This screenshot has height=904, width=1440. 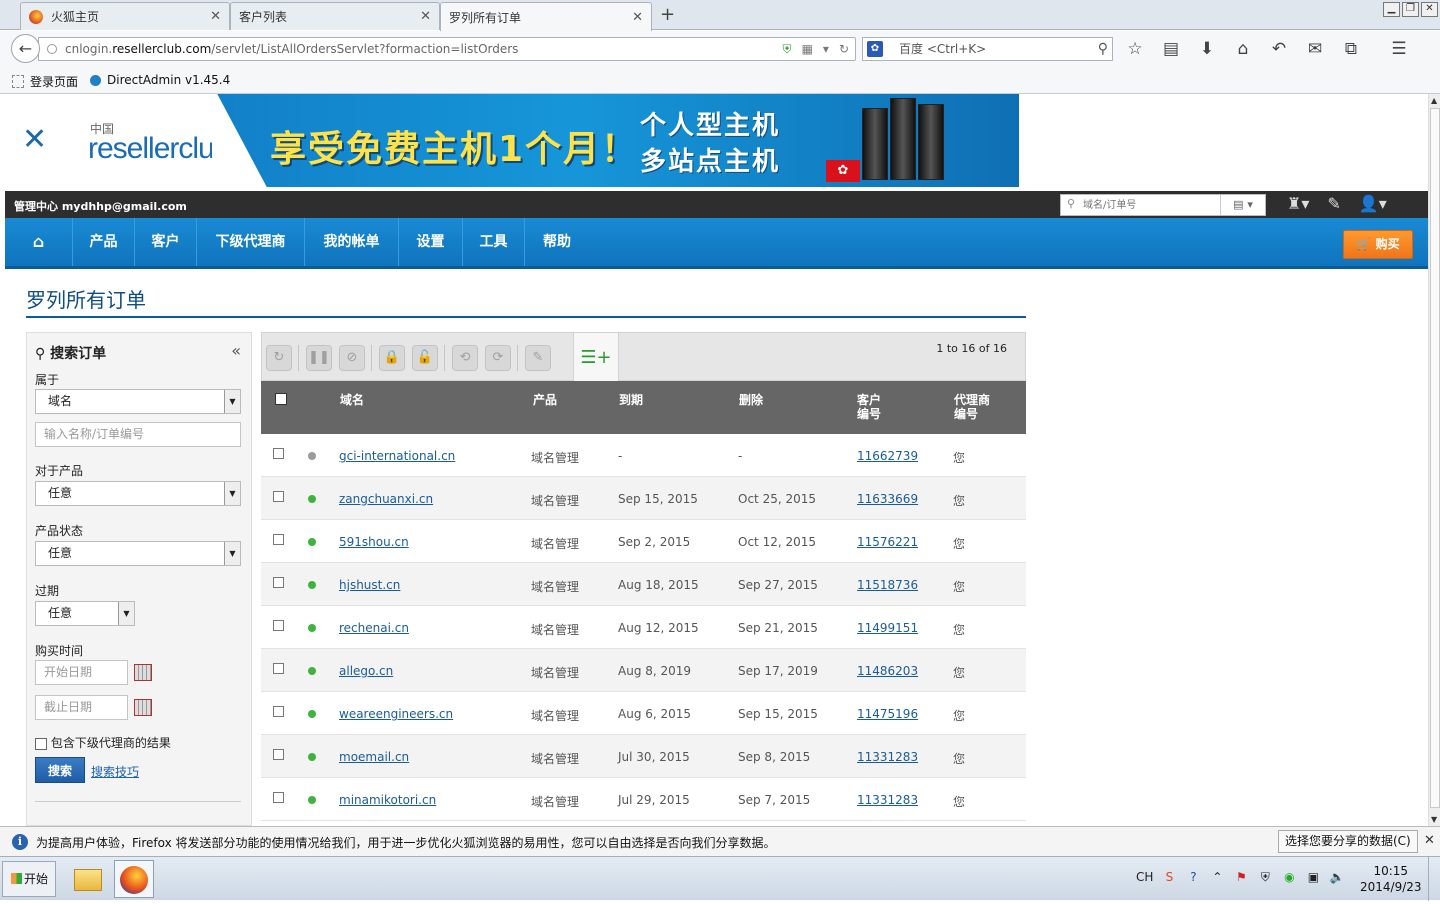 What do you see at coordinates (465, 358) in the screenshot?
I see `renew-icon: ⟲` at bounding box center [465, 358].